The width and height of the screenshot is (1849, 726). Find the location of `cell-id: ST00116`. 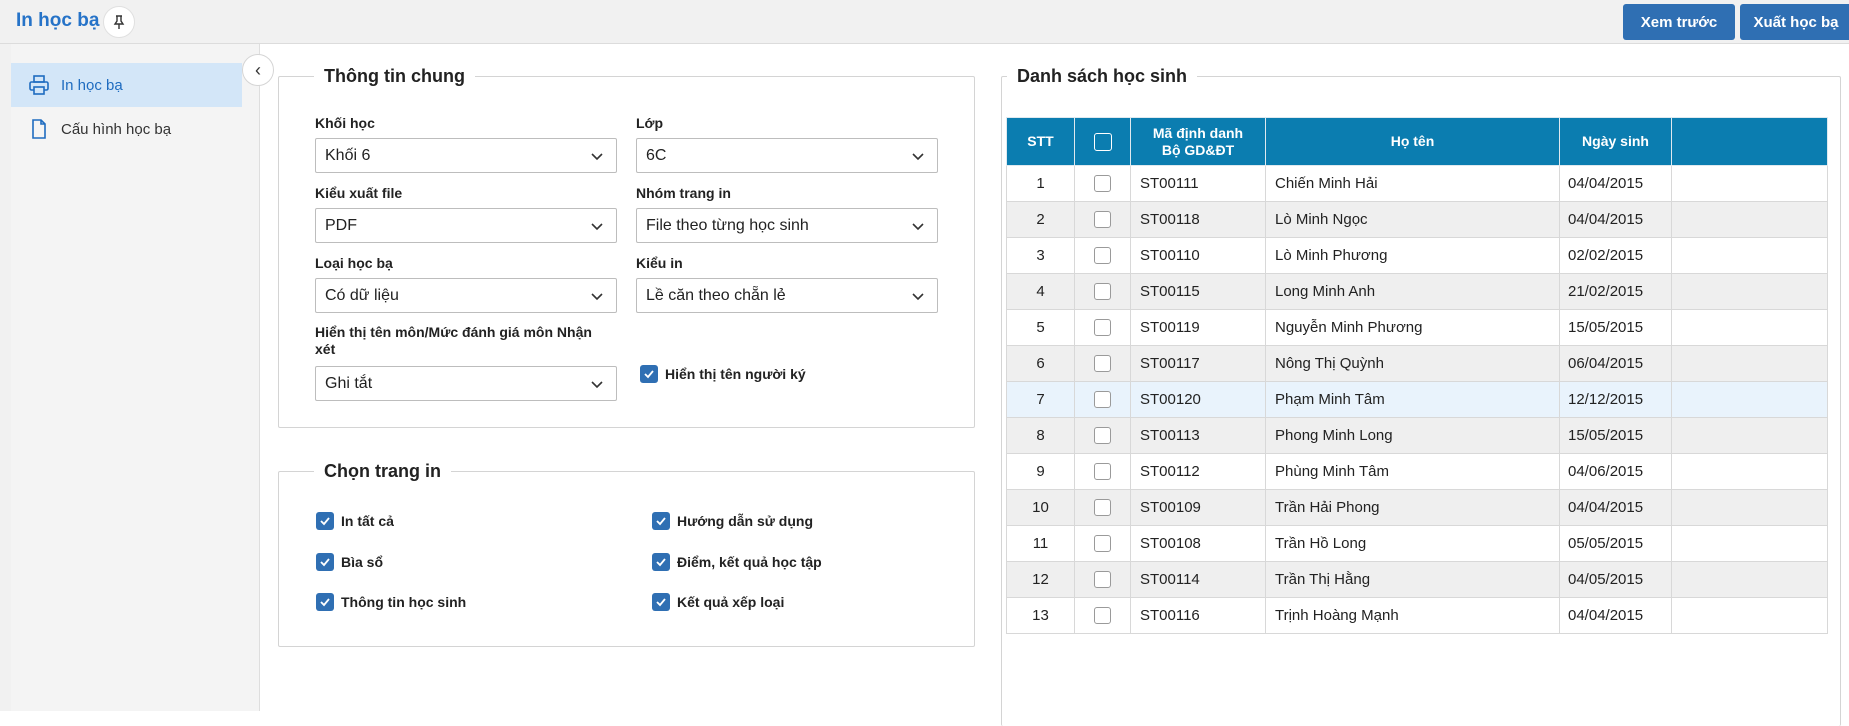

cell-id: ST00116 is located at coordinates (1198, 615).